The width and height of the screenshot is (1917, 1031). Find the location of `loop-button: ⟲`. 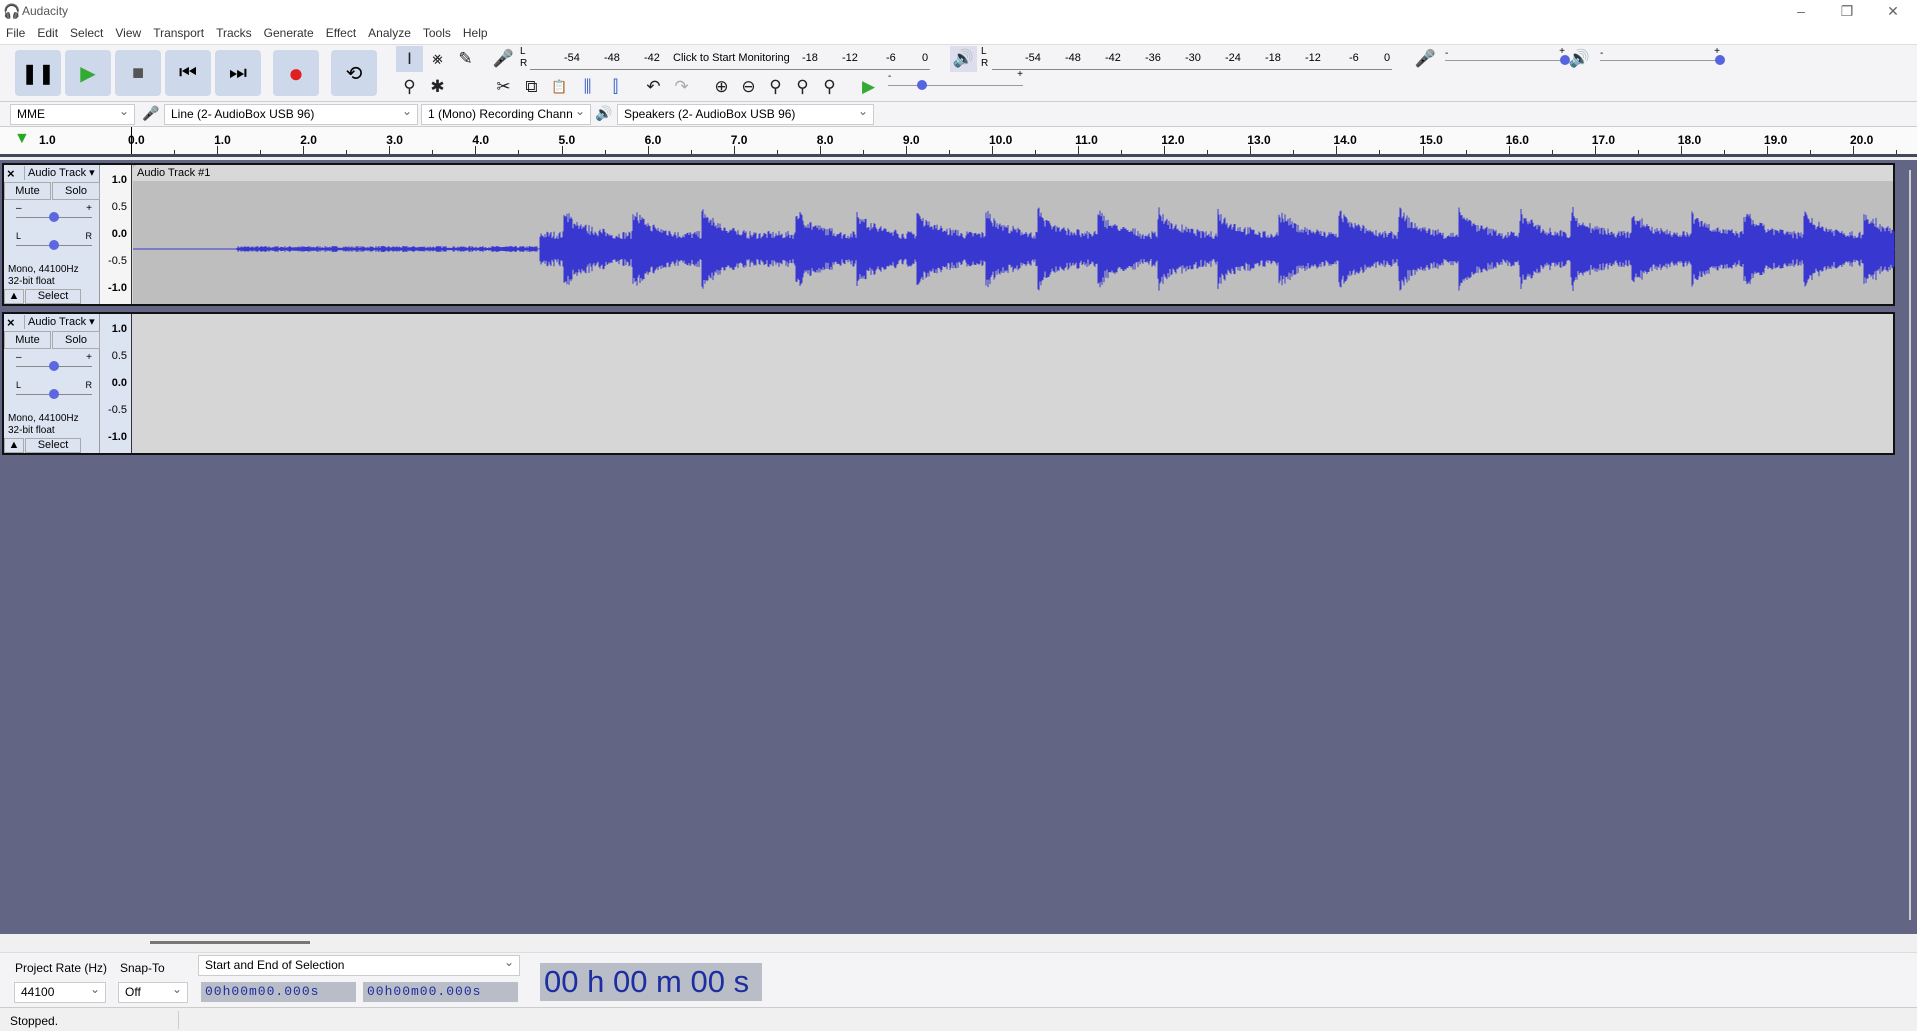

loop-button: ⟲ is located at coordinates (354, 73).